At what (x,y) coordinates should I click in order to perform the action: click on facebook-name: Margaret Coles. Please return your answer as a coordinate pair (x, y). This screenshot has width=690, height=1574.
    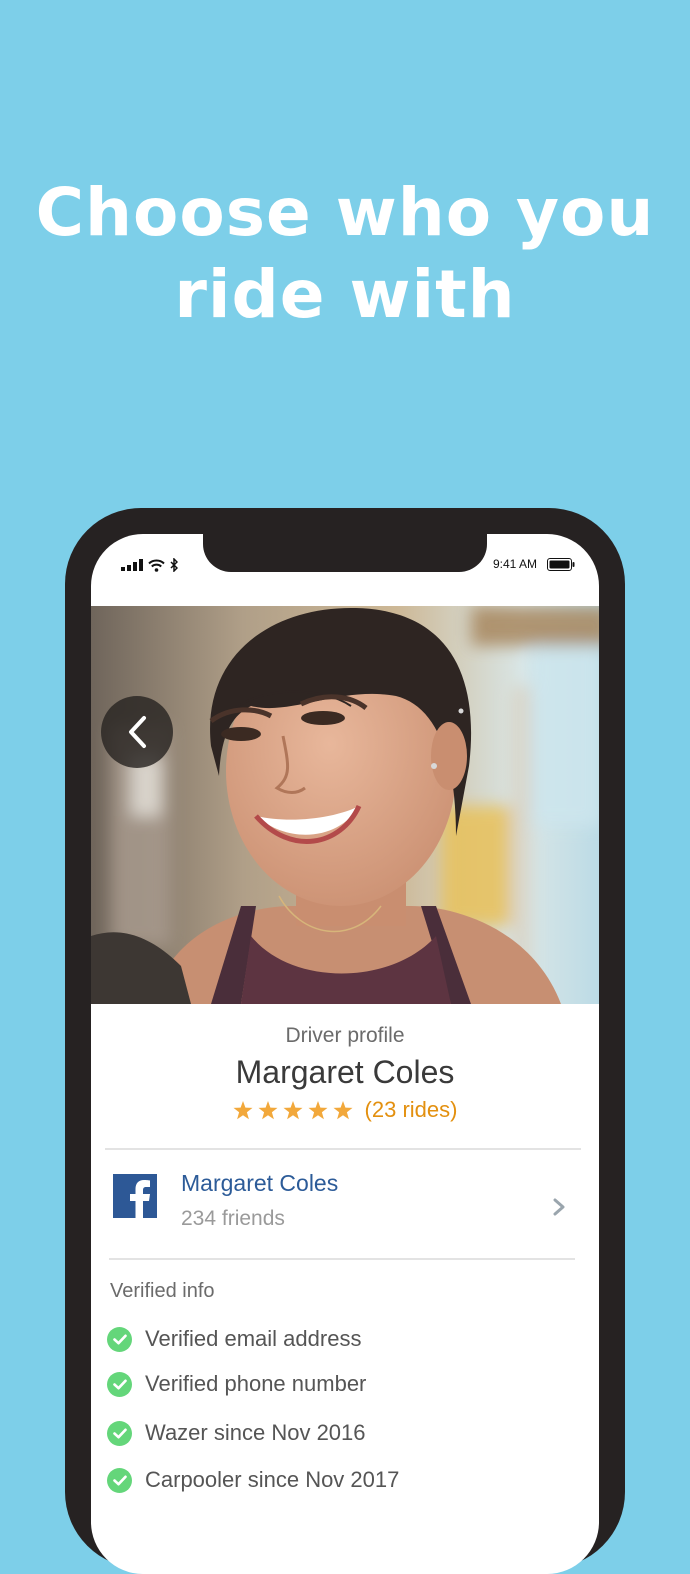
    Looking at the image, I should click on (260, 1183).